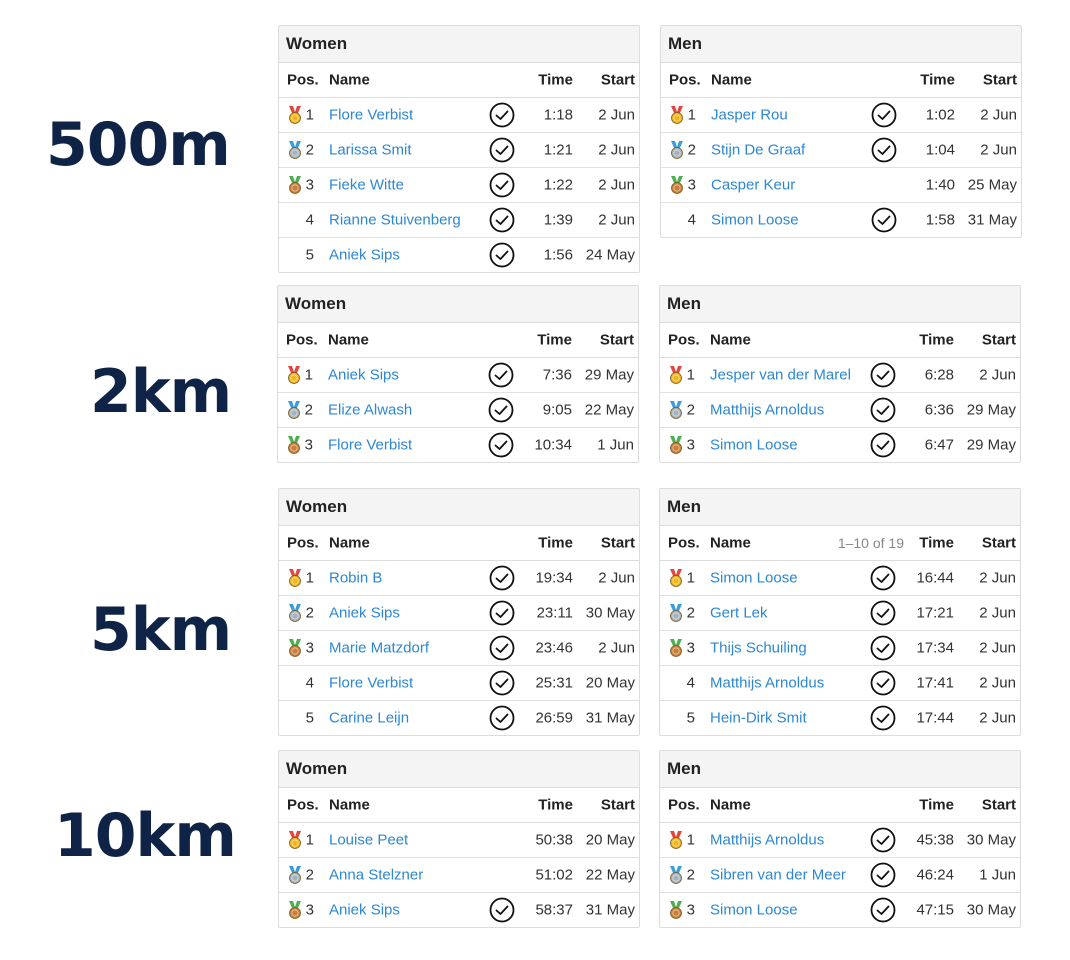 Image resolution: width=1070 pixels, height=960 pixels. Describe the element at coordinates (309, 220) in the screenshot. I see `position-number: 4` at that location.